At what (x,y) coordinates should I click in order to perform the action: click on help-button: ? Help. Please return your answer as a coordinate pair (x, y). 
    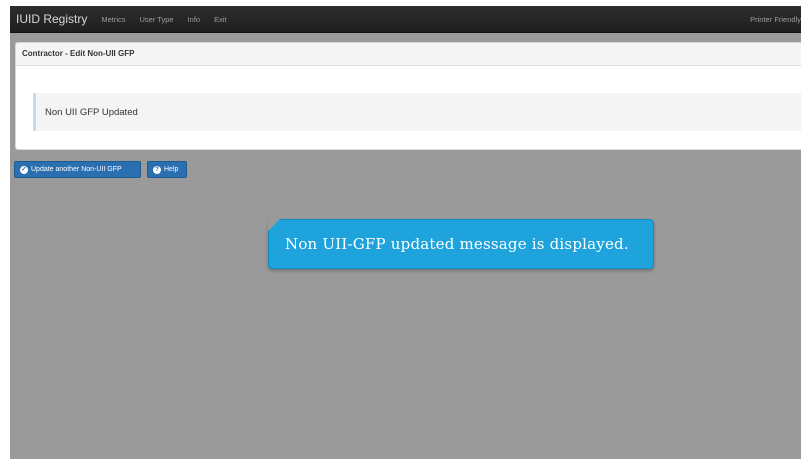
    Looking at the image, I should click on (167, 169).